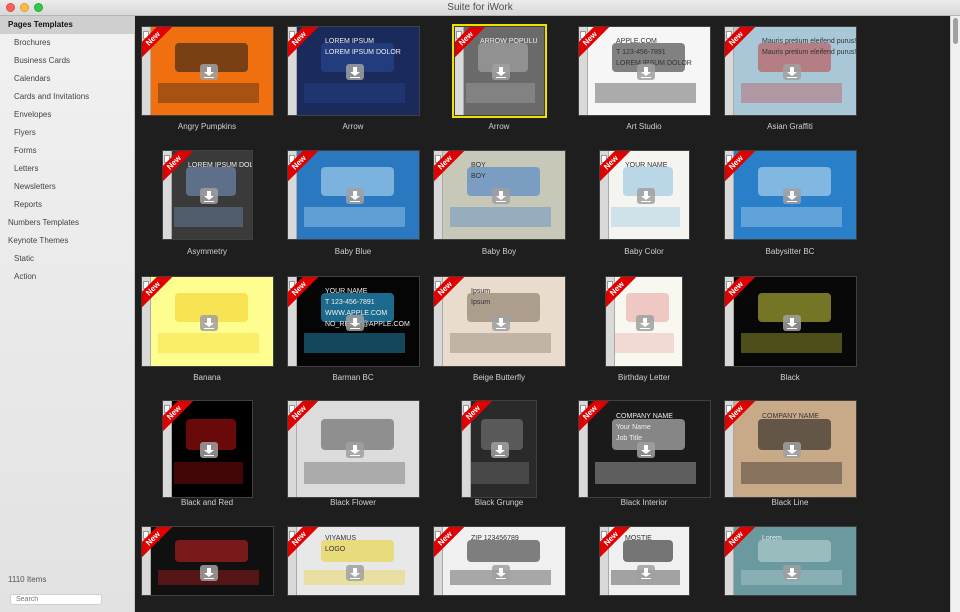  Describe the element at coordinates (644, 377) in the screenshot. I see `template-name-label: Birthday Letter` at that location.